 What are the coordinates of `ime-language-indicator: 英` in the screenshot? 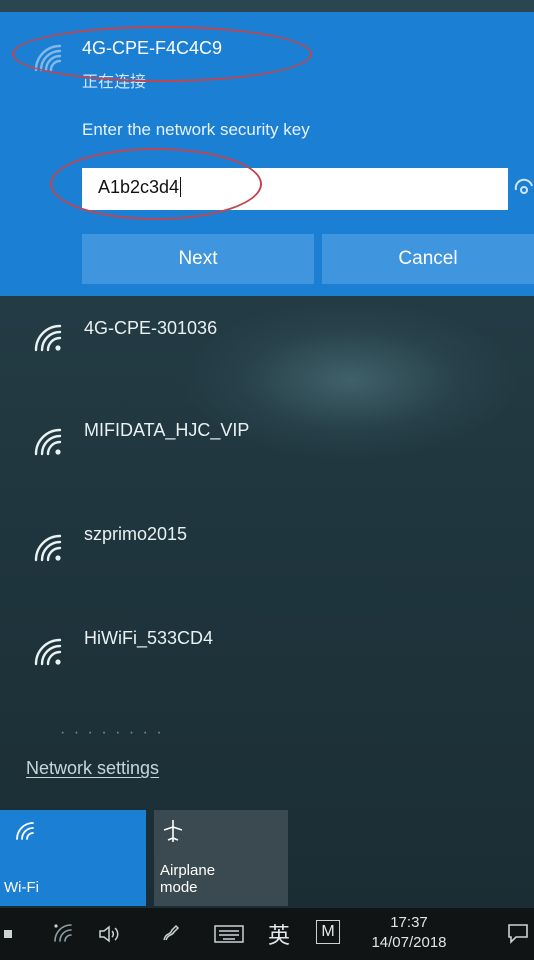 It's located at (279, 934).